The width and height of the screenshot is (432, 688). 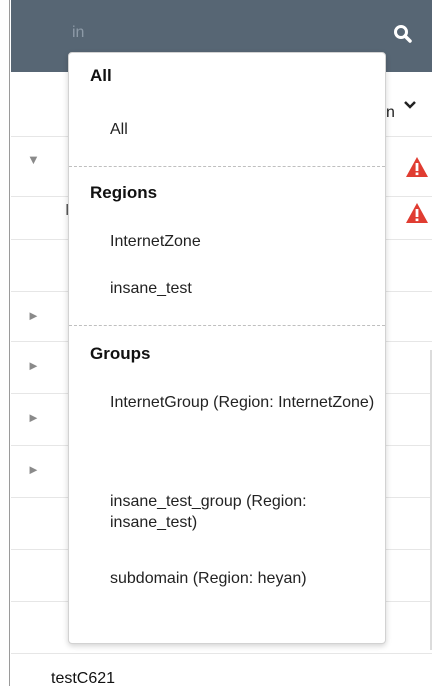 What do you see at coordinates (124, 192) in the screenshot?
I see `section-header-regions: Regions` at bounding box center [124, 192].